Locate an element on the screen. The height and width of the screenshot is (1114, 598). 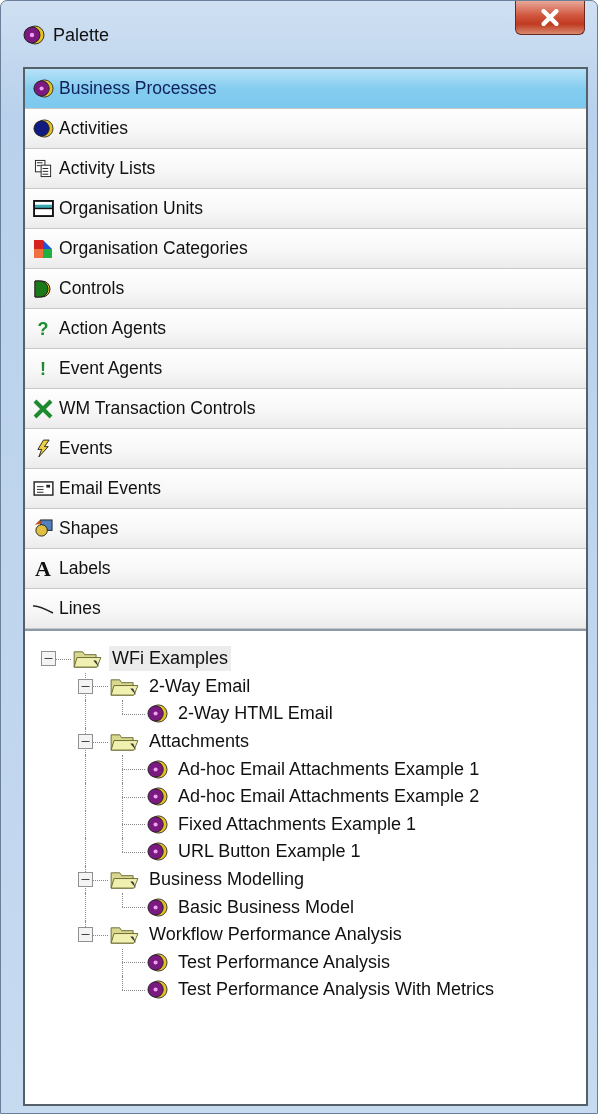
lightning-icon is located at coordinates (43, 448).